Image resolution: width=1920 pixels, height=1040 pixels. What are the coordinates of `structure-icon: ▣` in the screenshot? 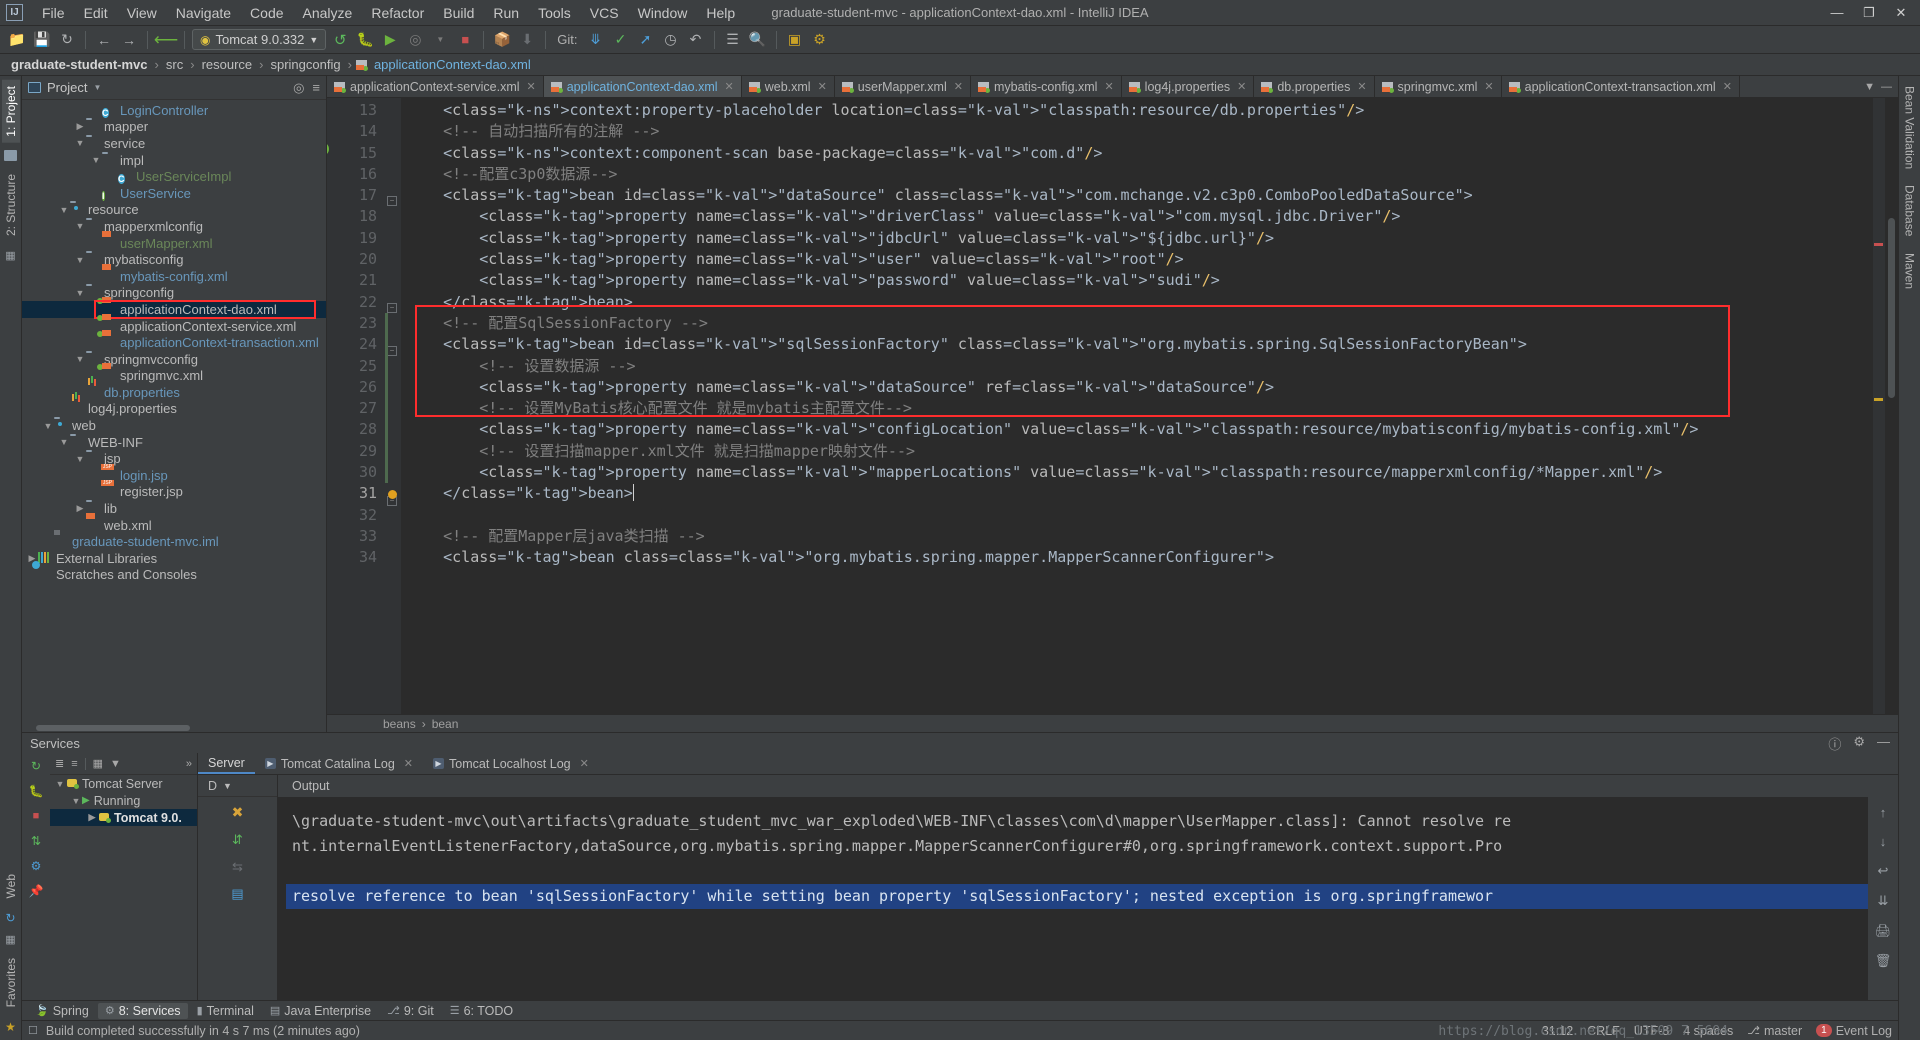 It's located at (795, 40).